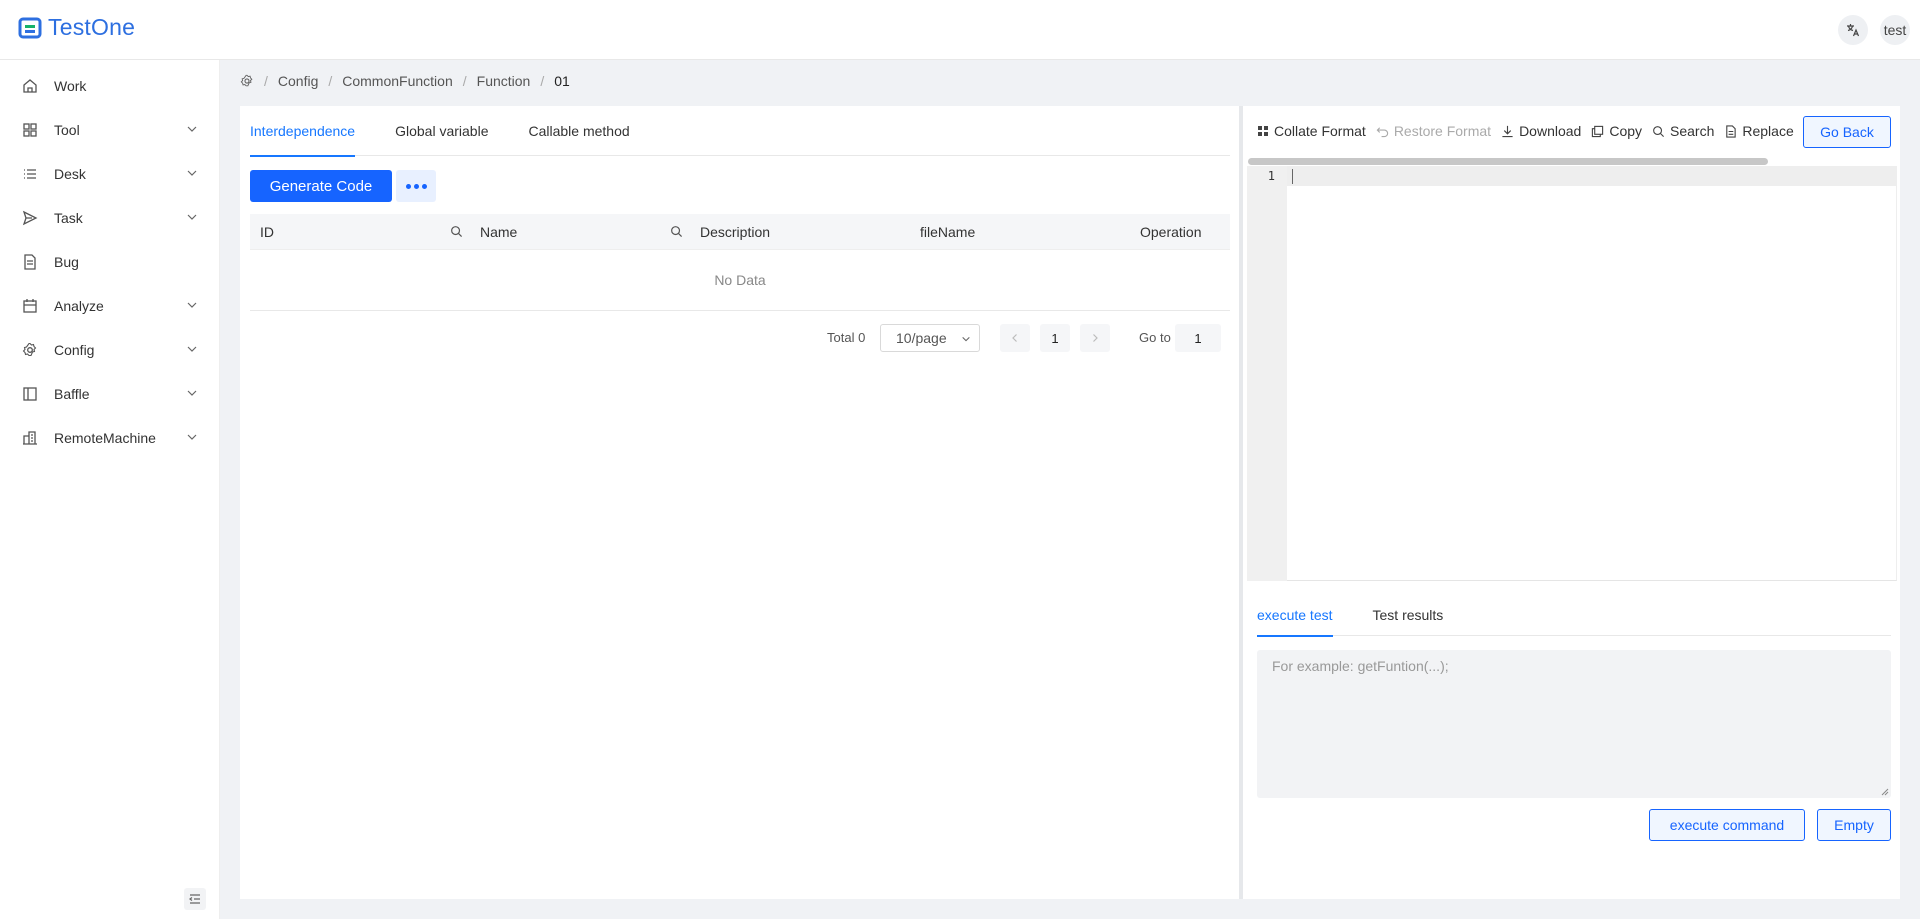 Image resolution: width=1920 pixels, height=919 pixels. I want to click on download-label: Download, so click(1550, 131).